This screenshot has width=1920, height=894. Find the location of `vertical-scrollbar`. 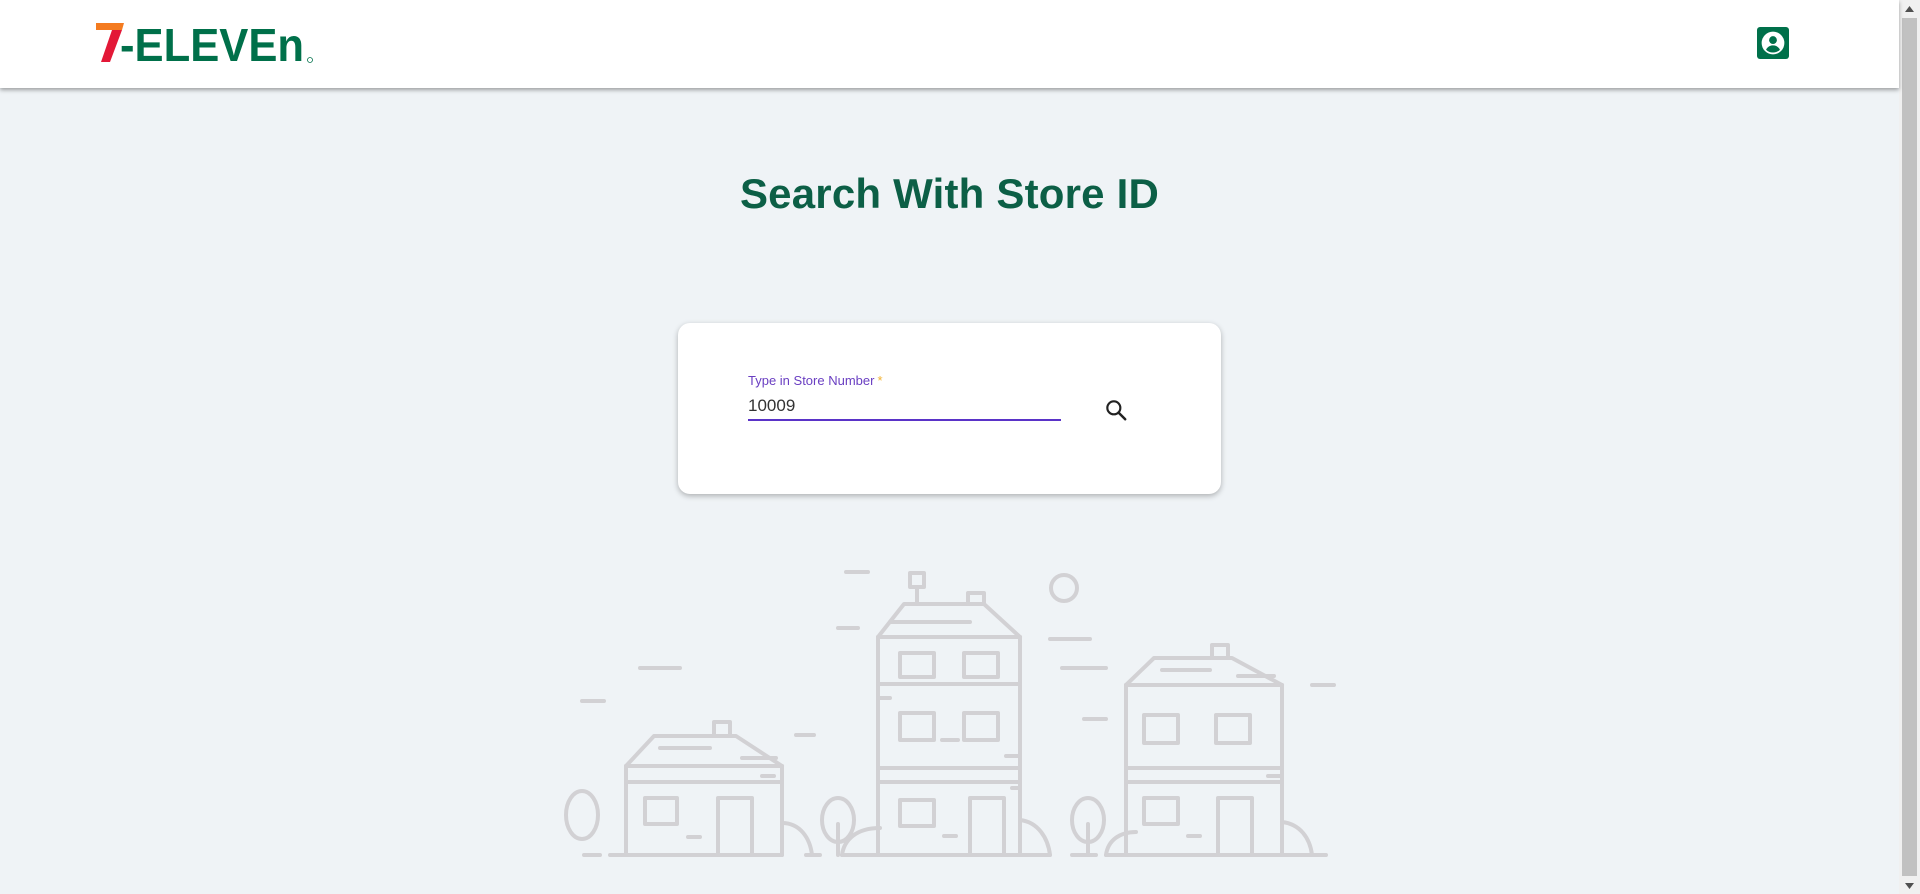

vertical-scrollbar is located at coordinates (1909, 447).